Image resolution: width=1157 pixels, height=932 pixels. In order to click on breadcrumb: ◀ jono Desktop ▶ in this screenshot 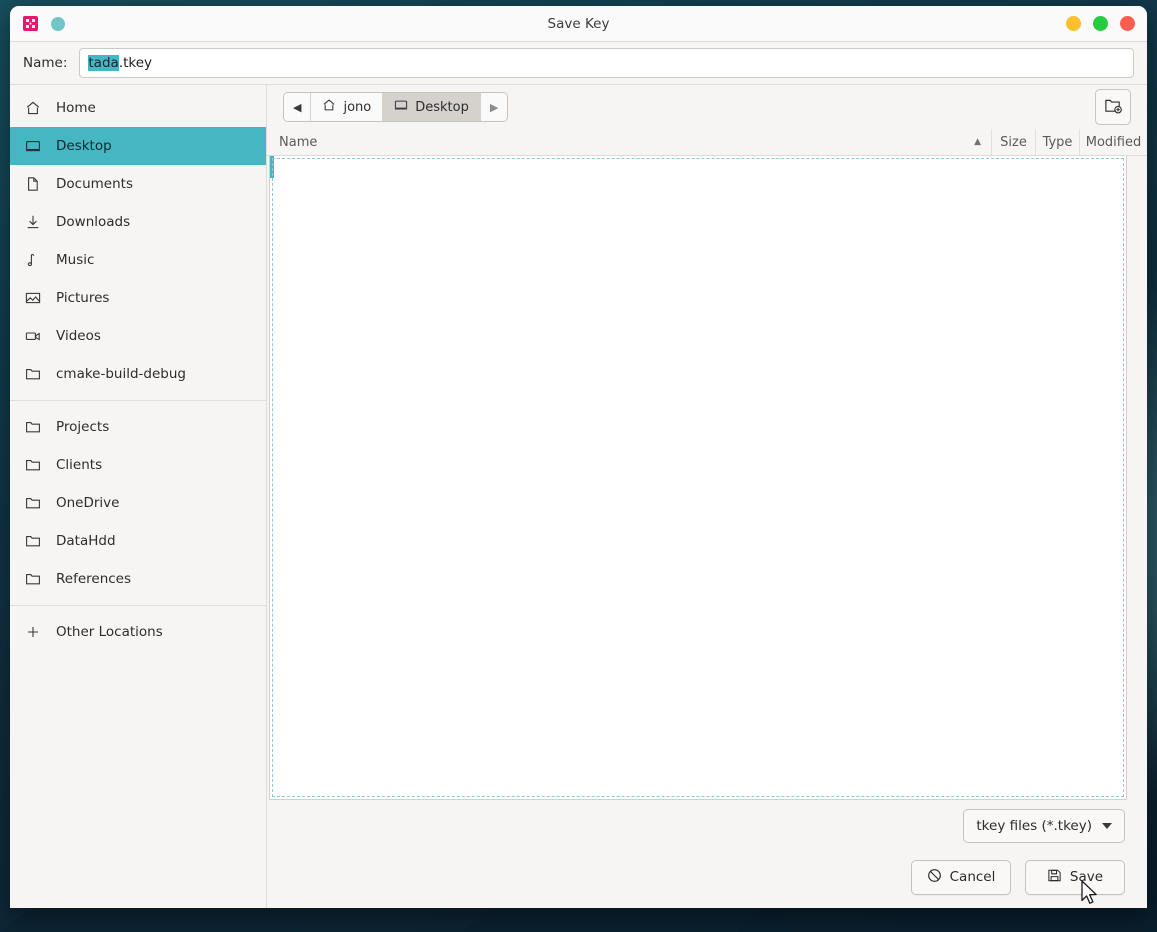, I will do `click(396, 107)`.